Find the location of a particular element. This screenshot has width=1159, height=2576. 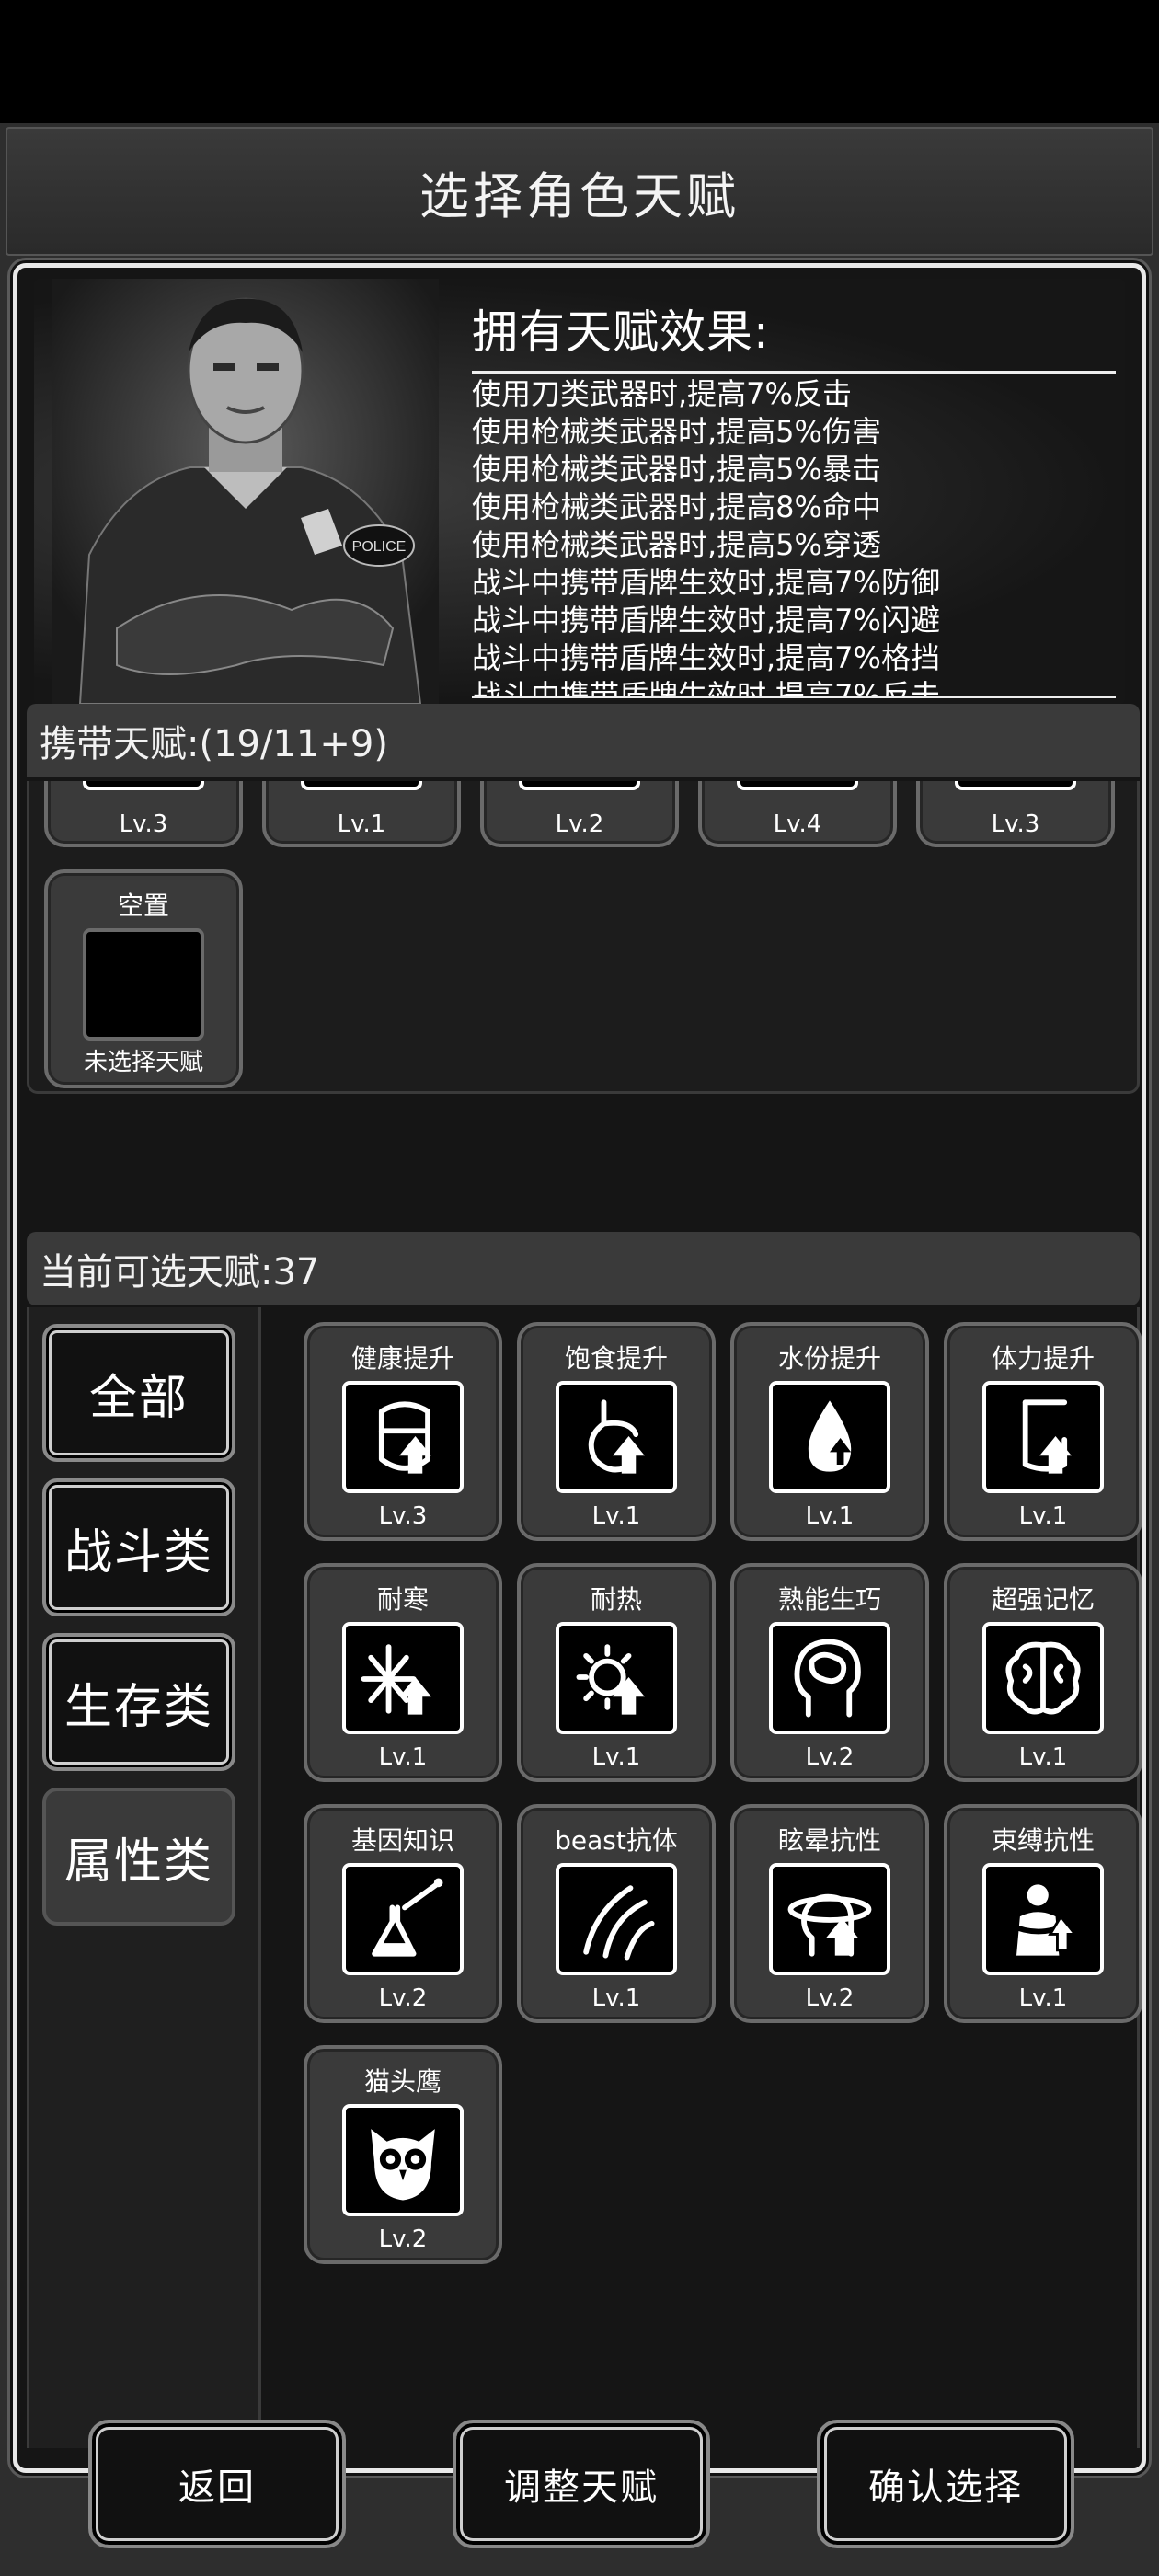

water-up-icon is located at coordinates (829, 1437).